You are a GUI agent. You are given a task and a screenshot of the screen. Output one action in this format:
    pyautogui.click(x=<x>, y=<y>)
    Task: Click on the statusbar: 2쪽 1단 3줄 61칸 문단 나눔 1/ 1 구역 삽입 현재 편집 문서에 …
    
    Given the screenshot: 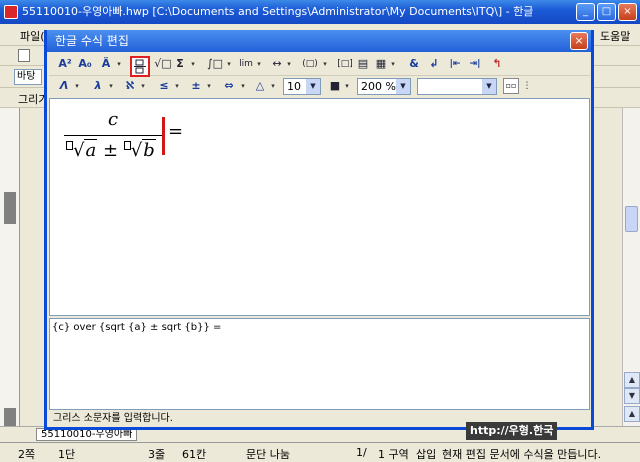 What is the action you would take?
    pyautogui.click(x=320, y=452)
    